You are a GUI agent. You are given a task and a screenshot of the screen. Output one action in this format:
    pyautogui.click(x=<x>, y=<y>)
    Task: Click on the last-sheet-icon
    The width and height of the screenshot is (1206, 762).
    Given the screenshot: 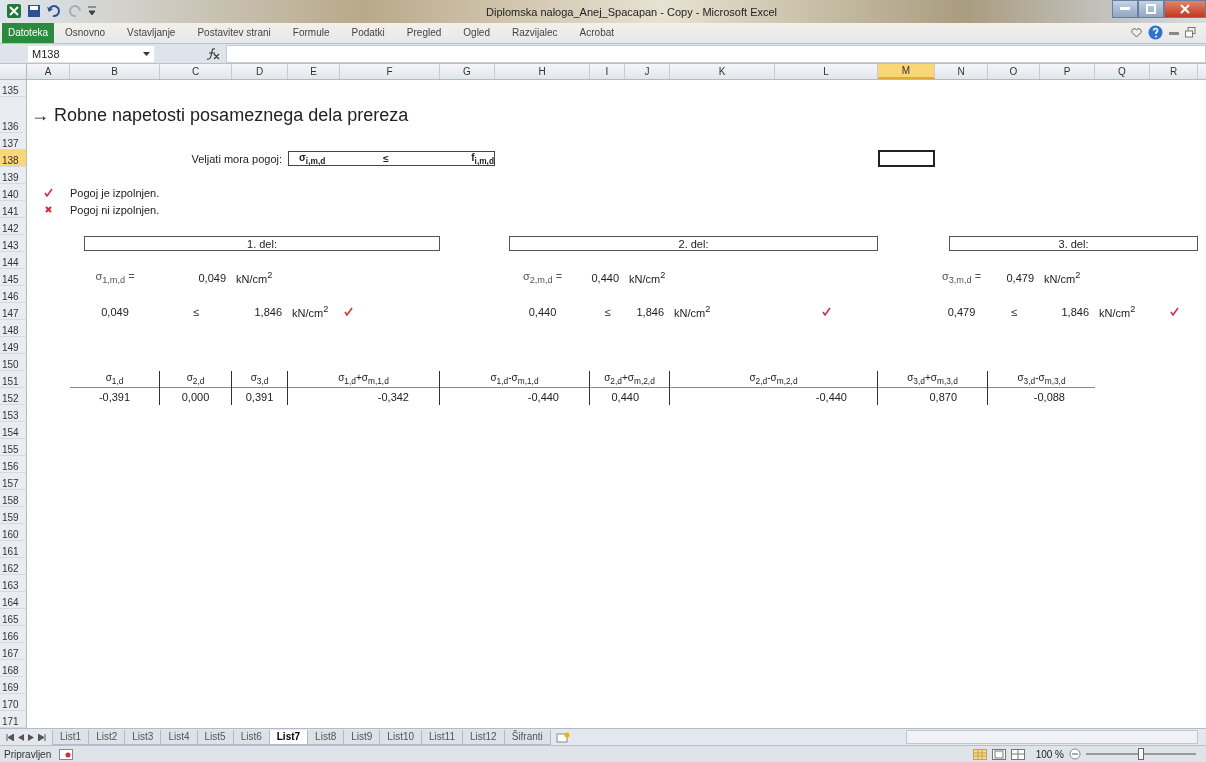 What is the action you would take?
    pyautogui.click(x=42, y=737)
    